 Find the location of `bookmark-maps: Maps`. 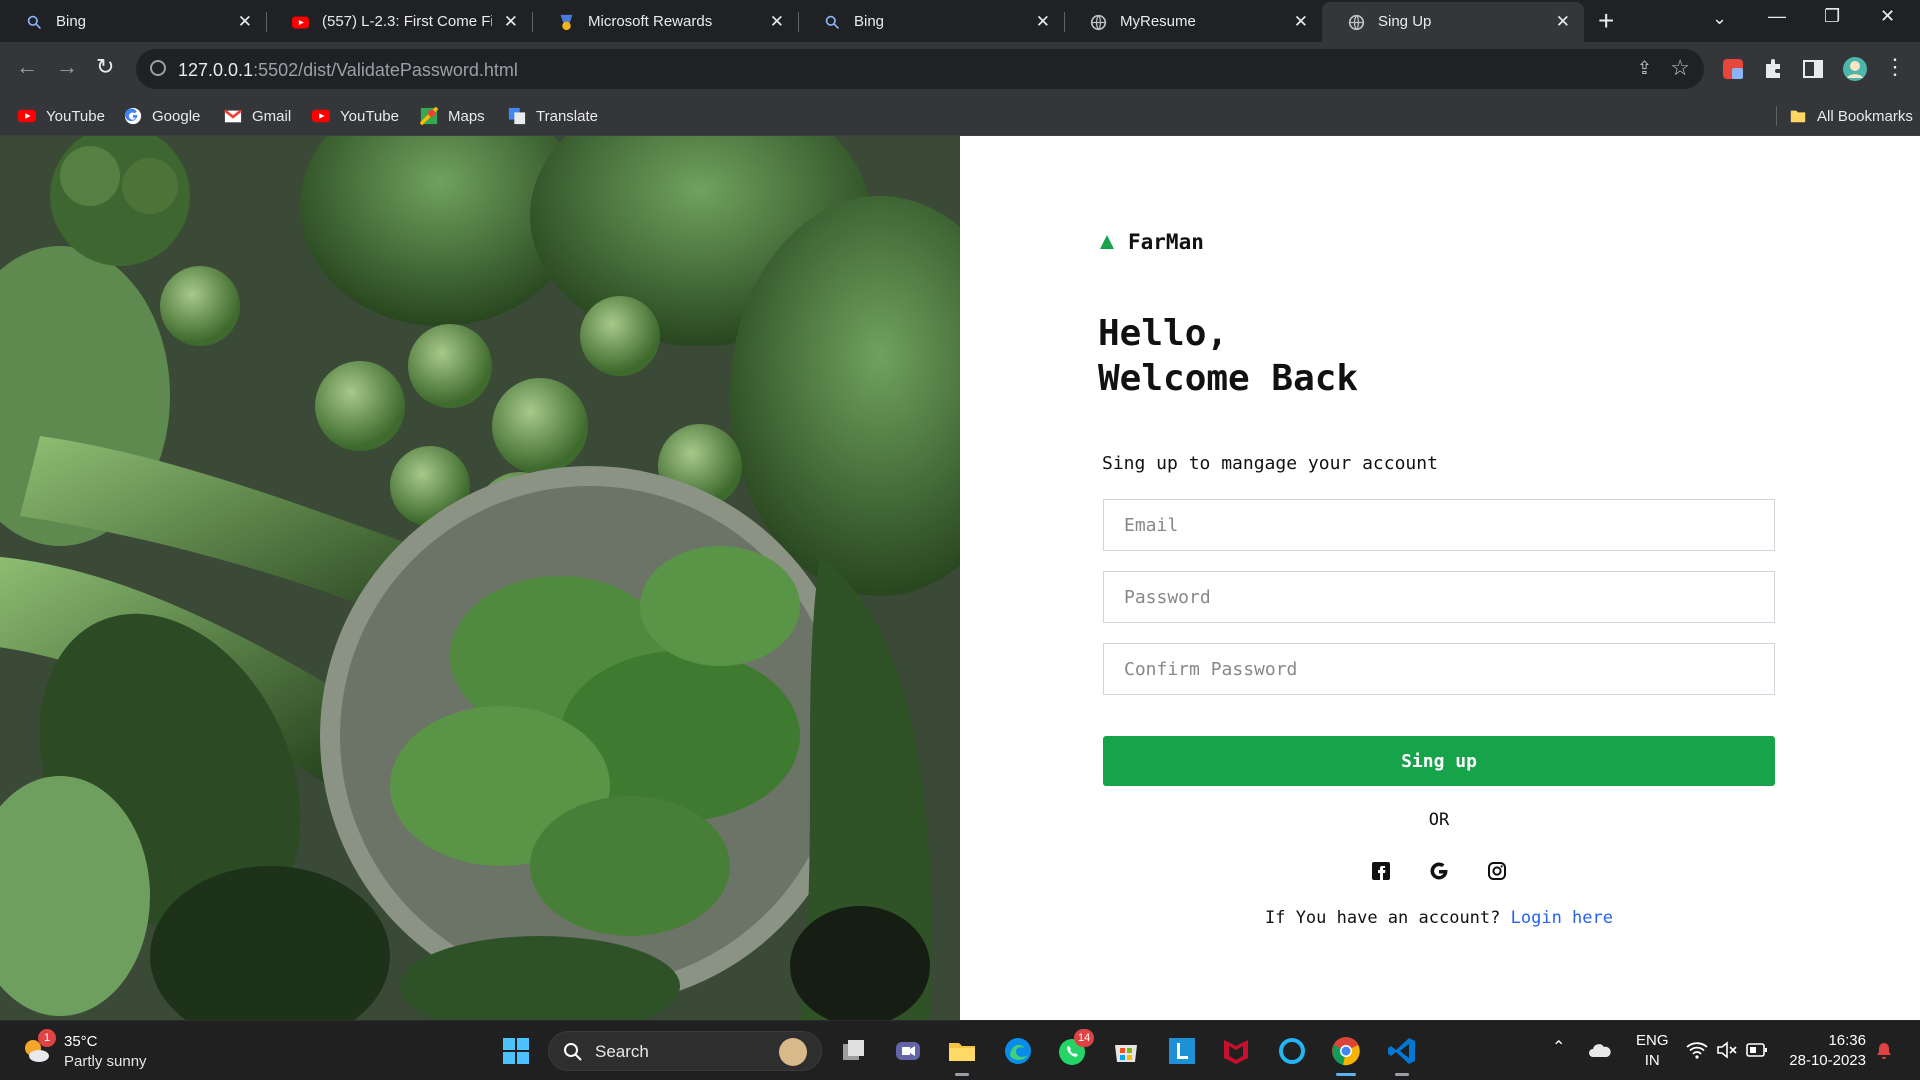

bookmark-maps: Maps is located at coordinates (452, 116).